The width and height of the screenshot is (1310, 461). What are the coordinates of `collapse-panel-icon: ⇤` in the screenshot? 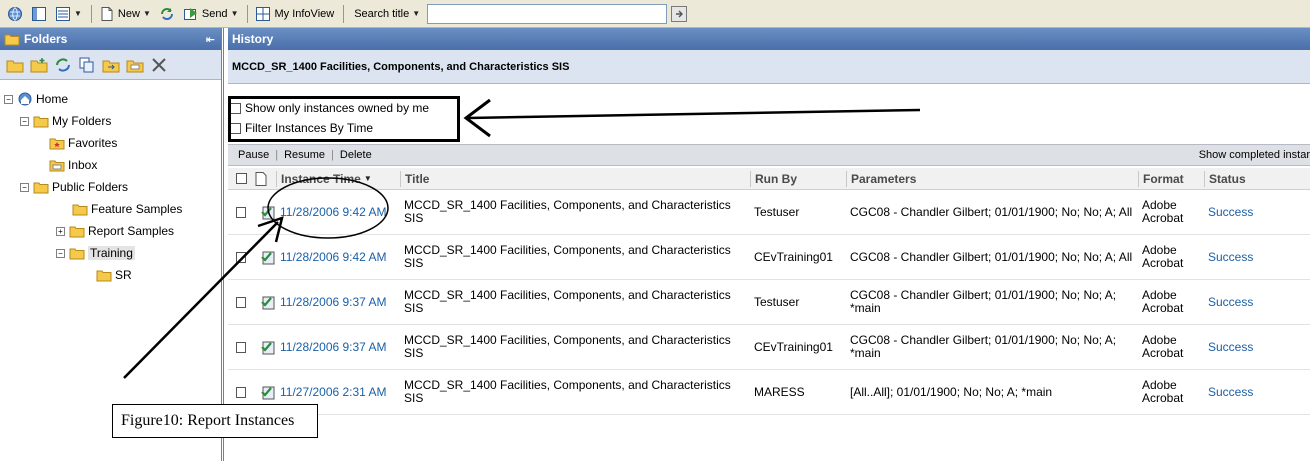 It's located at (210, 39).